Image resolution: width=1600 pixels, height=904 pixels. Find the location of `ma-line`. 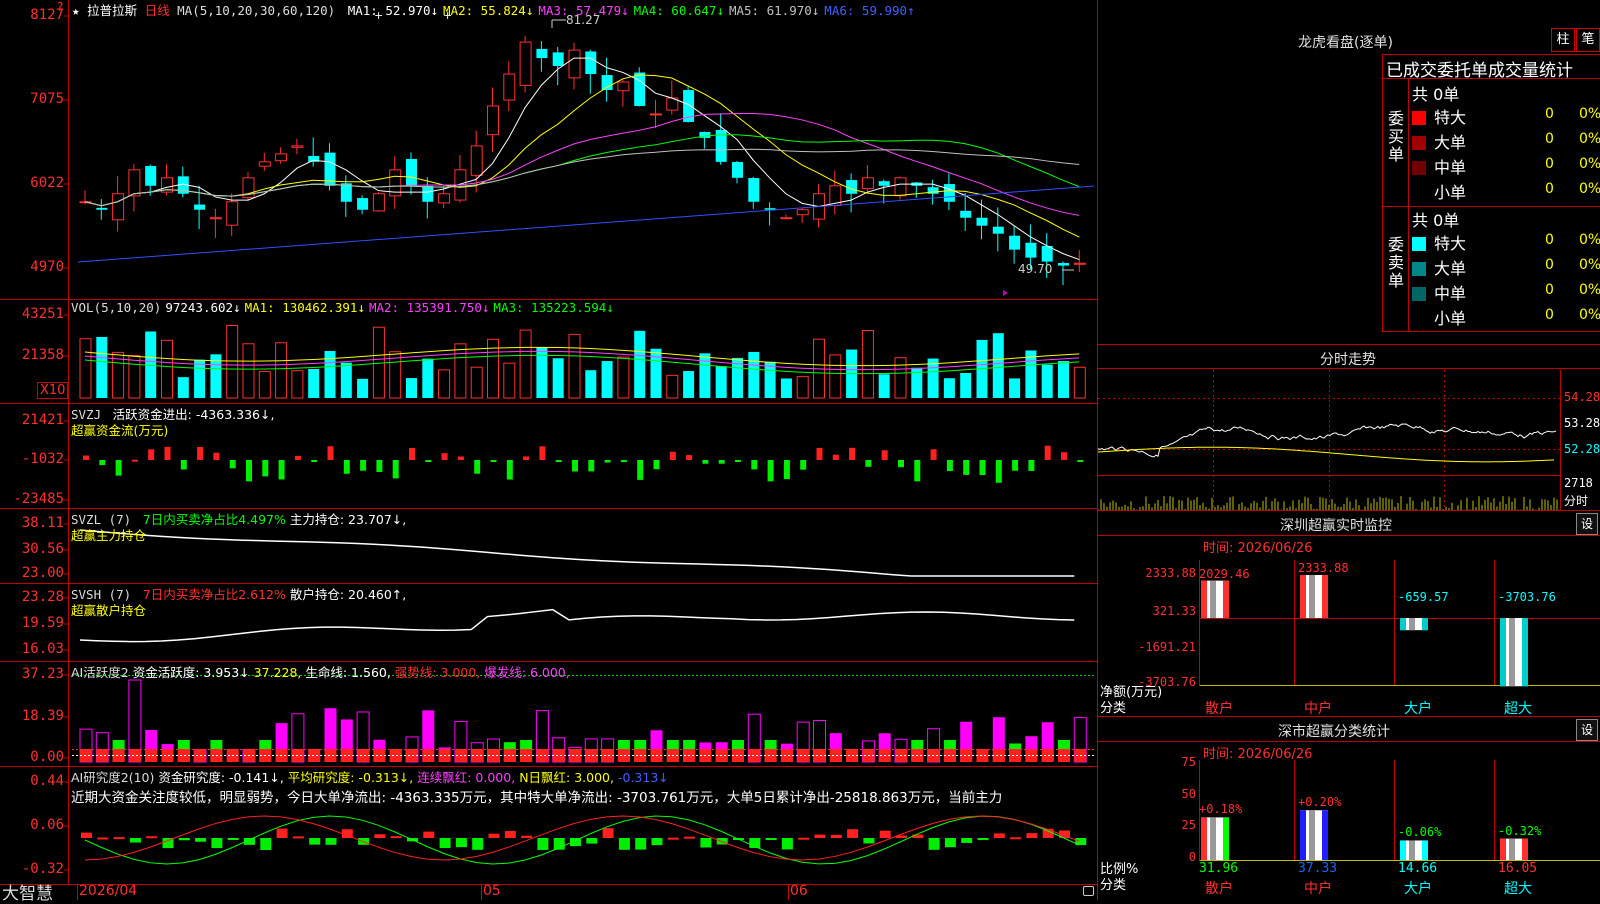

ma-line is located at coordinates (582, 170).